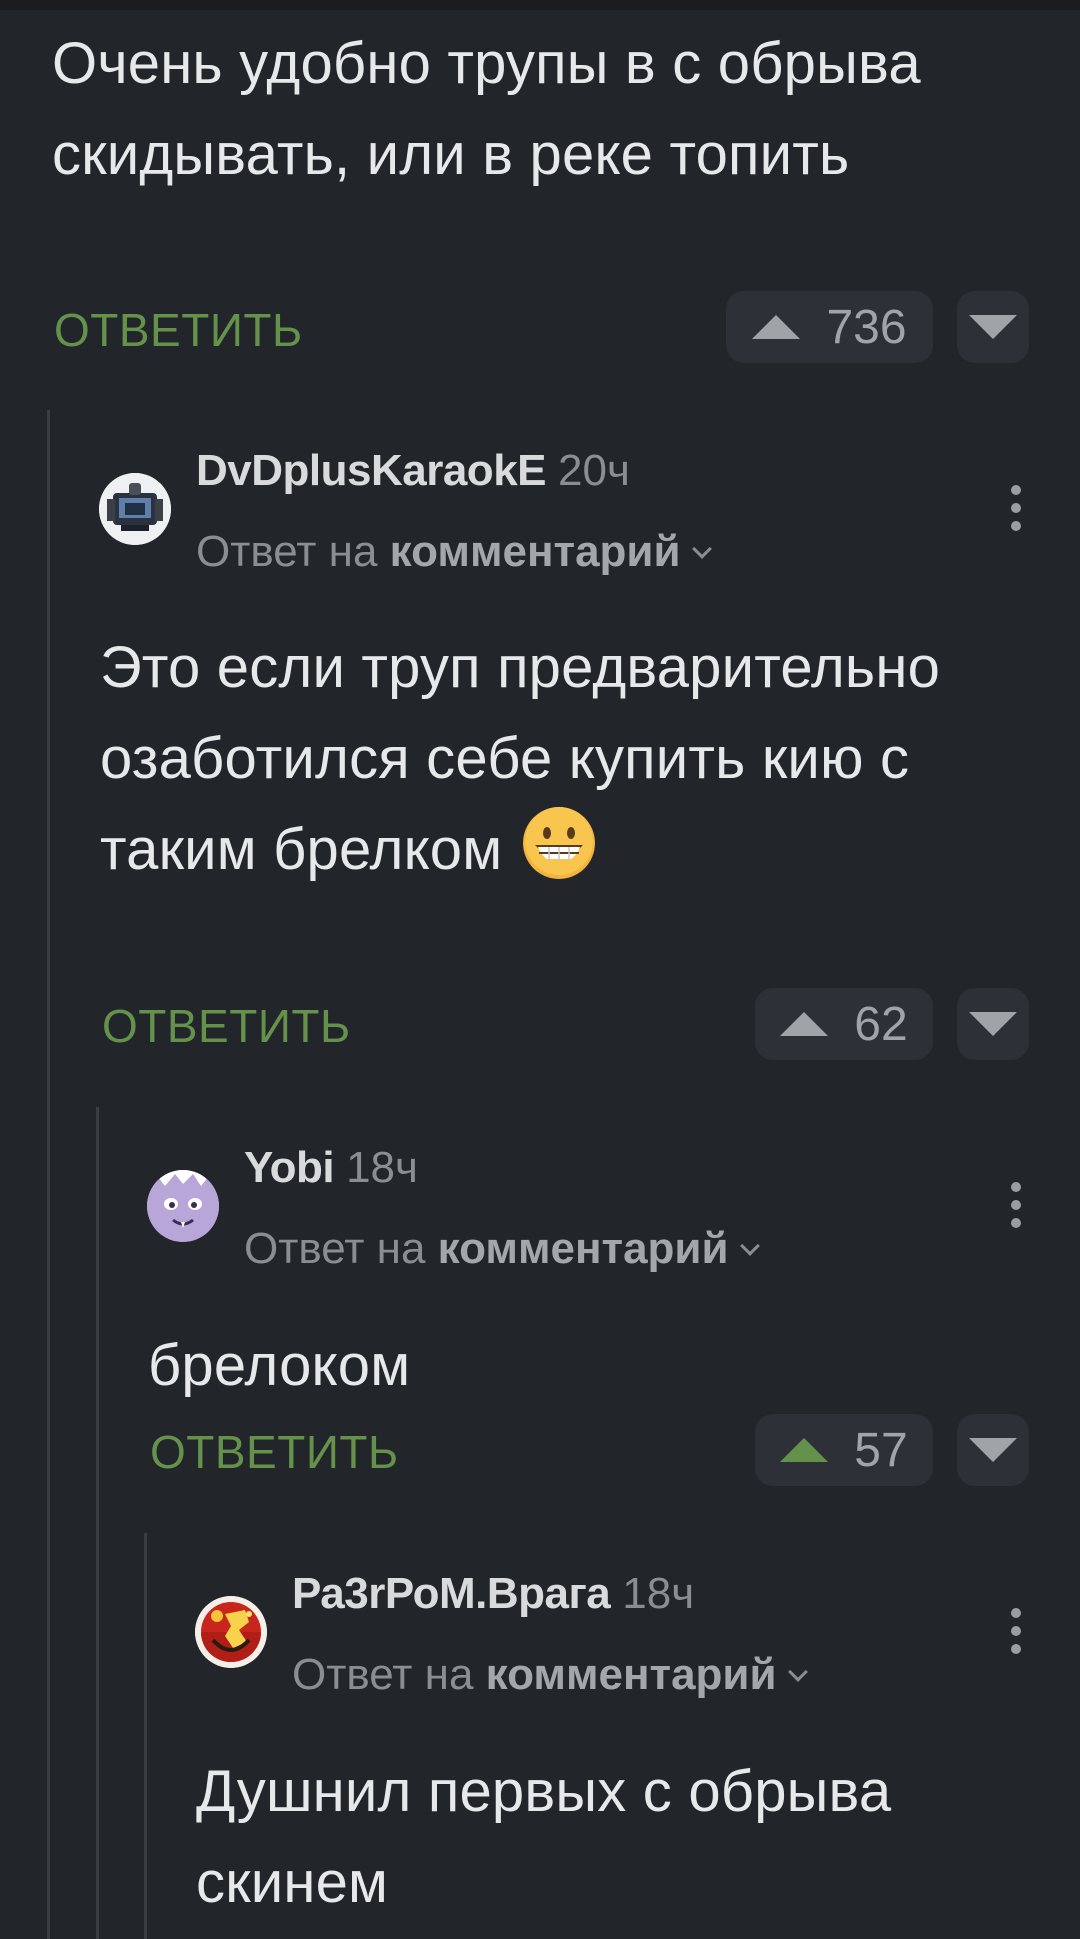 This screenshot has height=1939, width=1080. Describe the element at coordinates (279, 1365) in the screenshot. I see `comment-3-text: брелоком` at that location.